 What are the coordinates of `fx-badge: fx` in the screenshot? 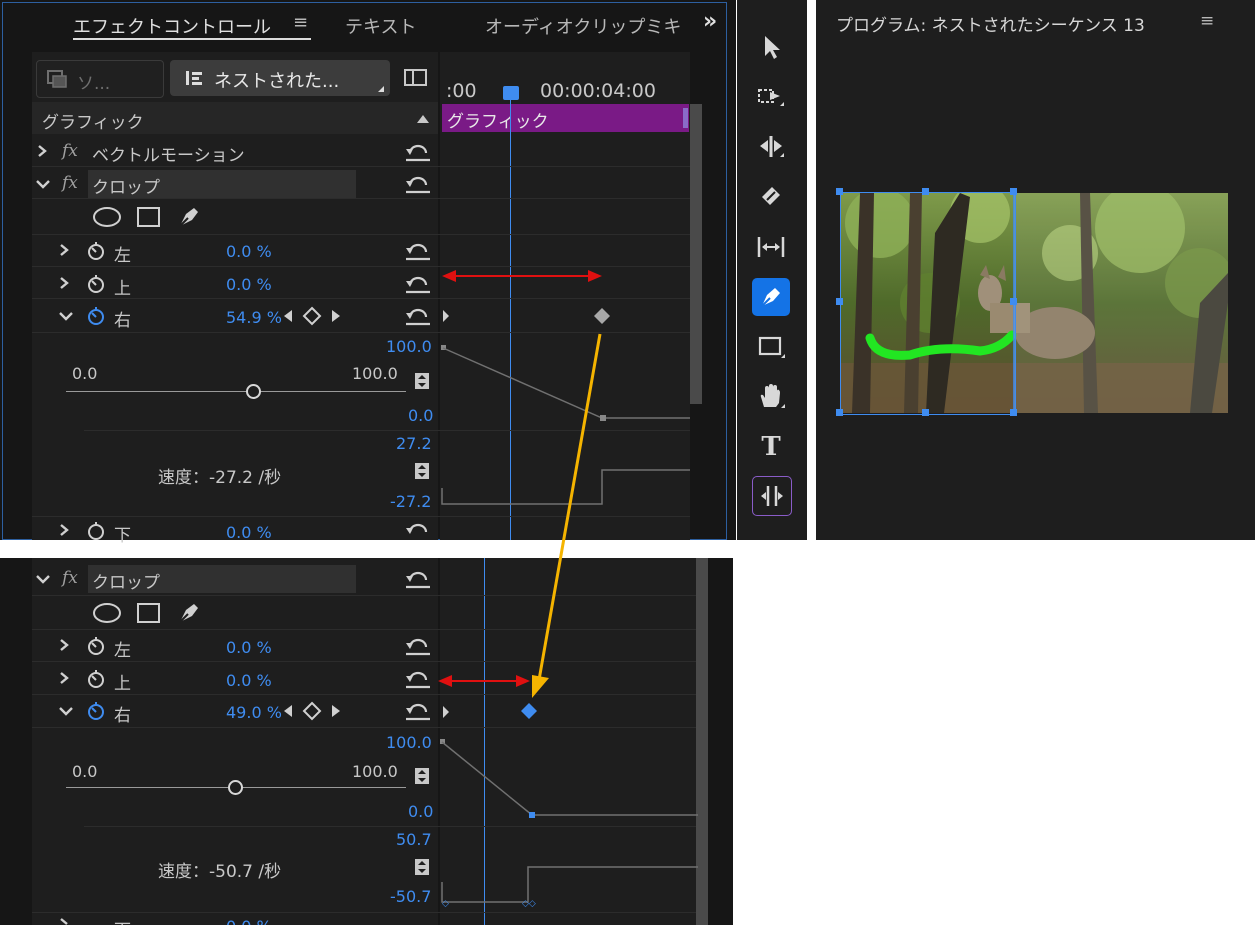 It's located at (70, 578).